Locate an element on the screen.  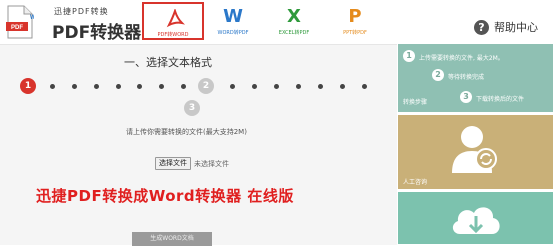
step-1: 1 is located at coordinates (28, 86).